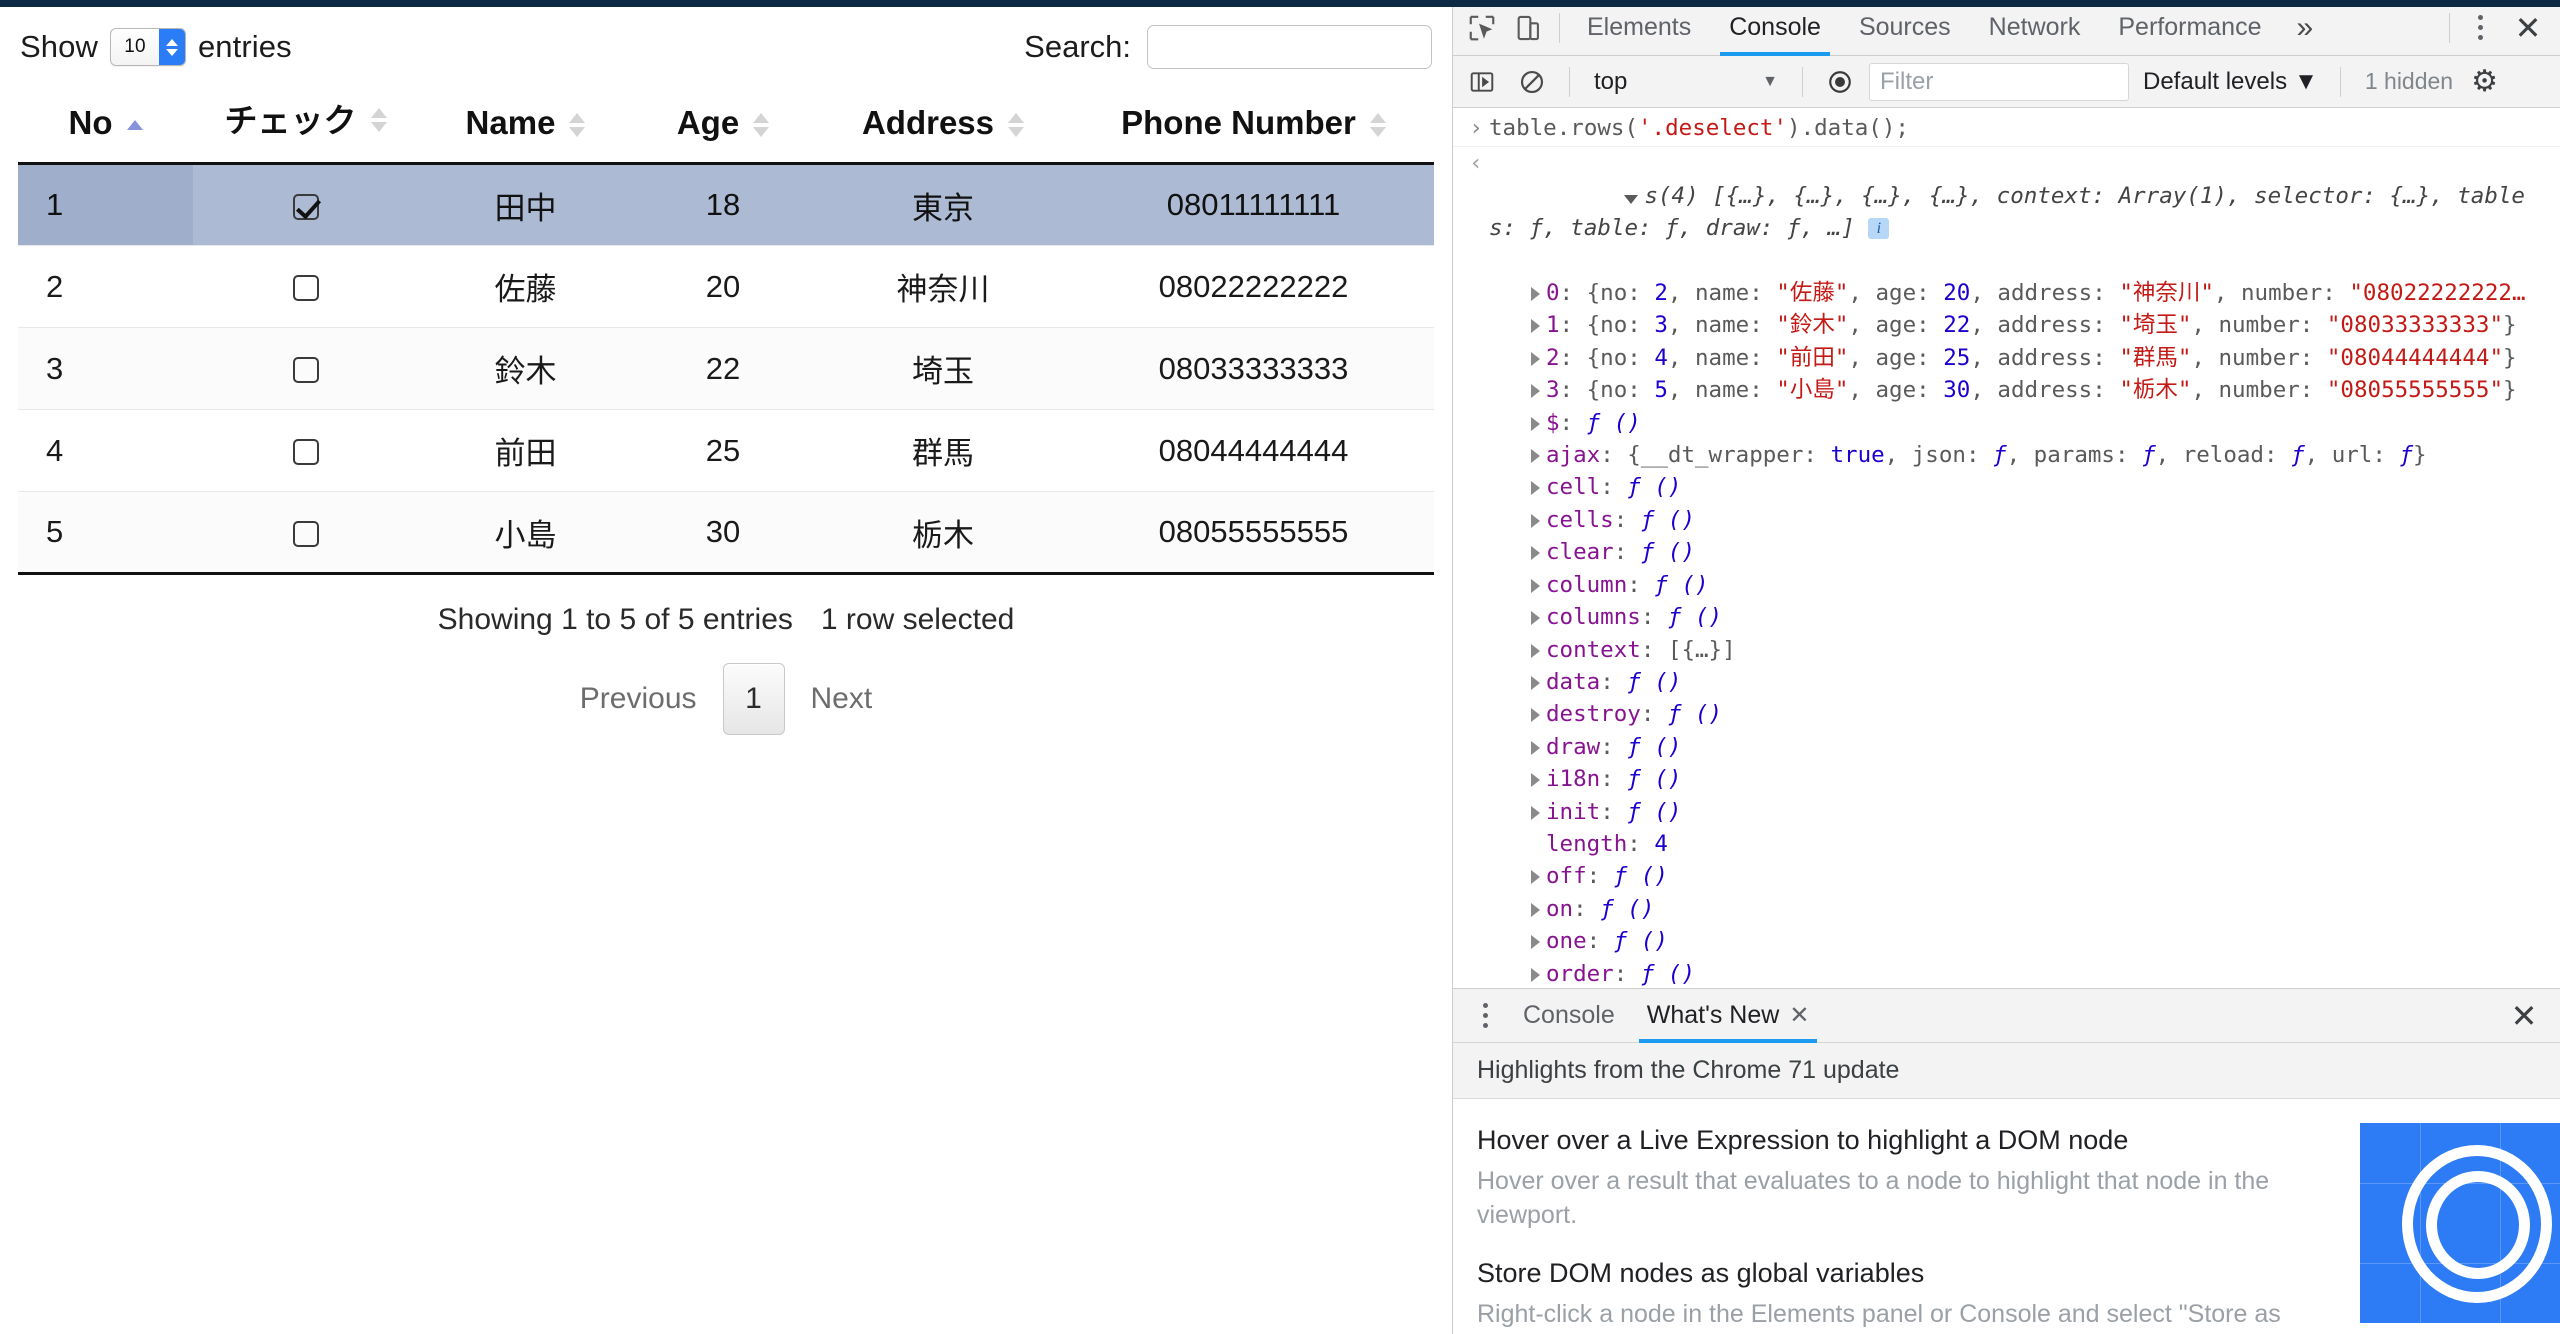 This screenshot has height=1334, width=2560. I want to click on tab-console: Console, so click(1775, 28).